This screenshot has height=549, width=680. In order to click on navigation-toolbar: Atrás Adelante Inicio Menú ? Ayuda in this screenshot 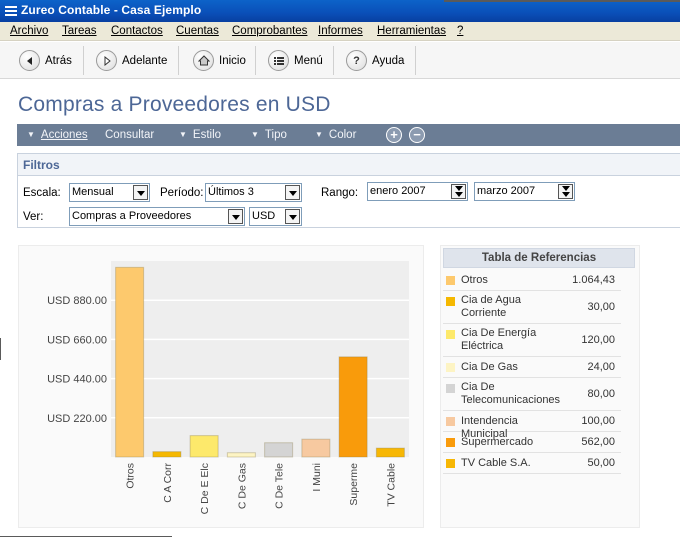, I will do `click(340, 60)`.